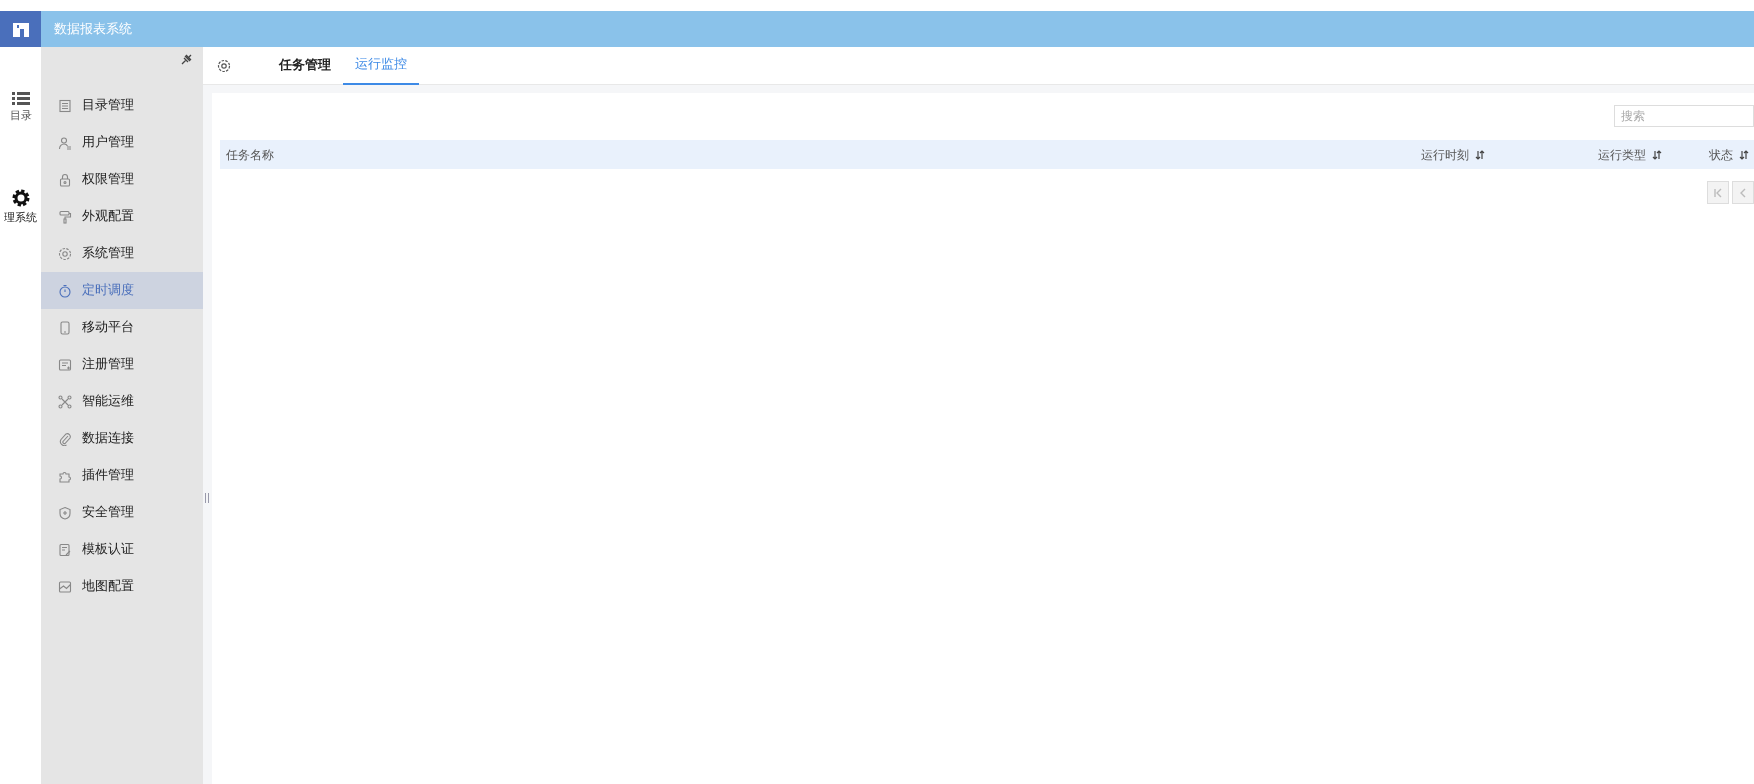 The image size is (1754, 784). I want to click on stopwatch-icon, so click(65, 290).